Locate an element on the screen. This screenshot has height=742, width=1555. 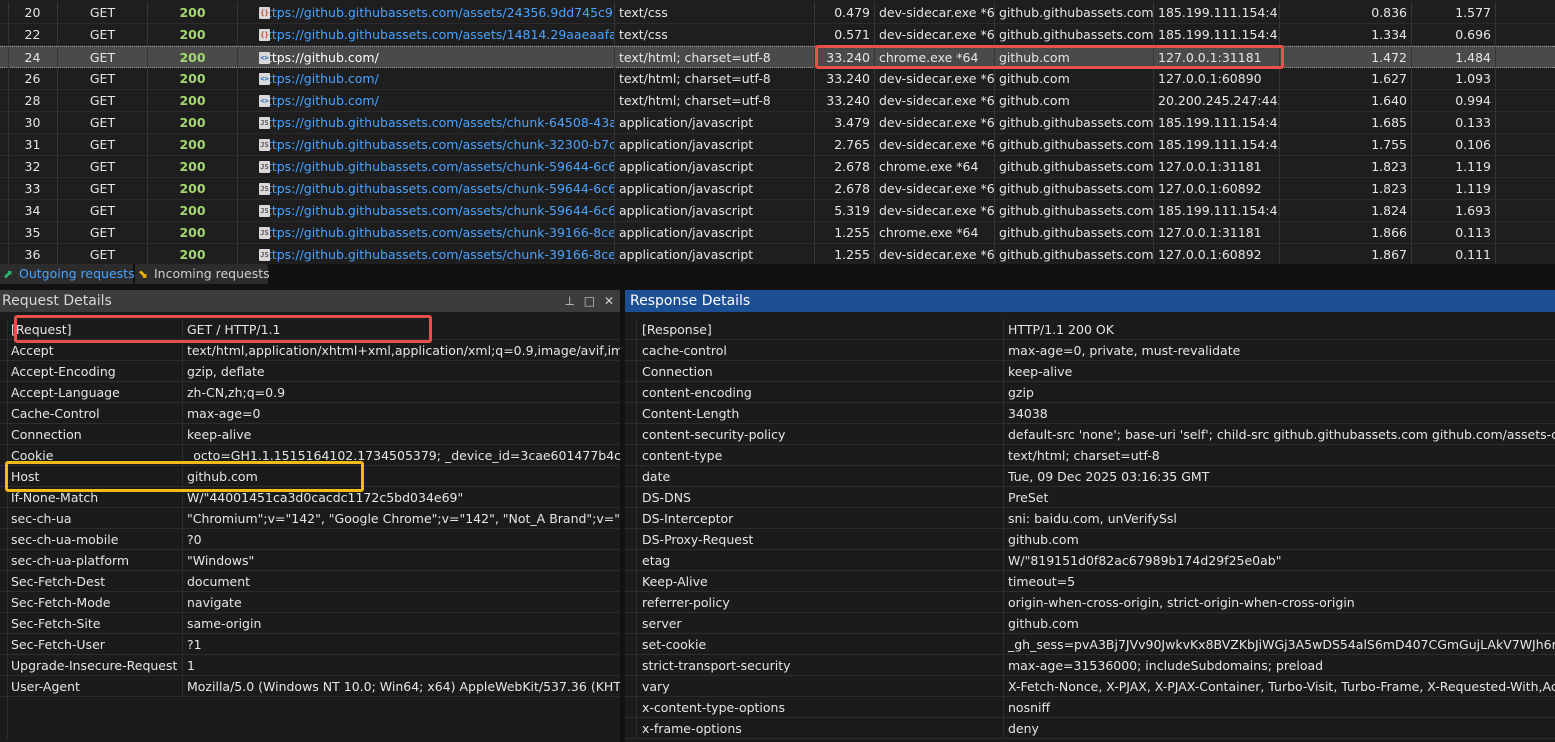
header-row: Content-Length 34038 is located at coordinates (1090, 413).